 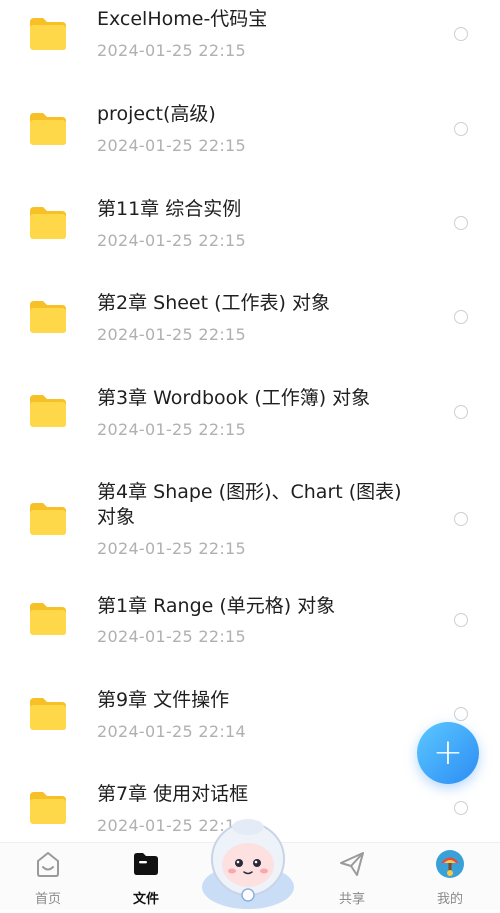 What do you see at coordinates (182, 19) in the screenshot?
I see `file-name: ExcelHome-代码宝` at bounding box center [182, 19].